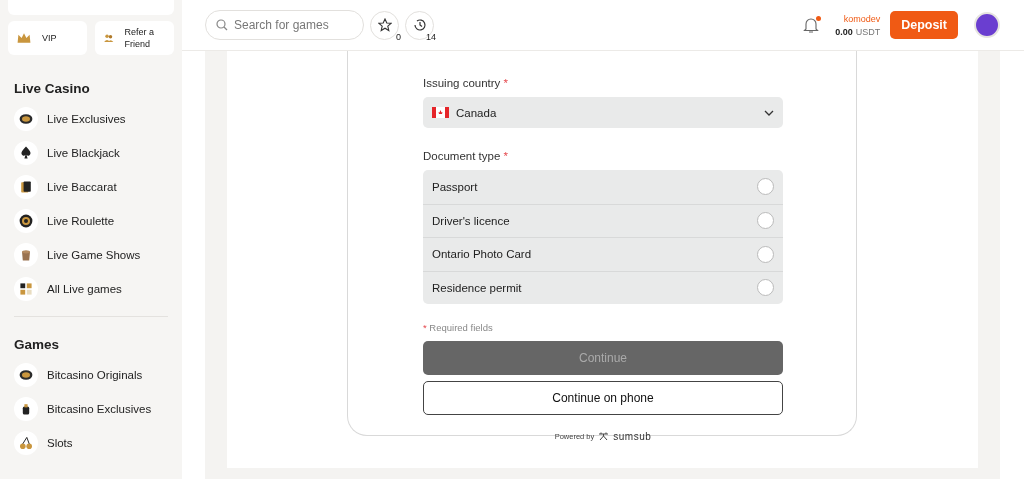 The image size is (1024, 479). I want to click on cherry-icon, so click(26, 443).